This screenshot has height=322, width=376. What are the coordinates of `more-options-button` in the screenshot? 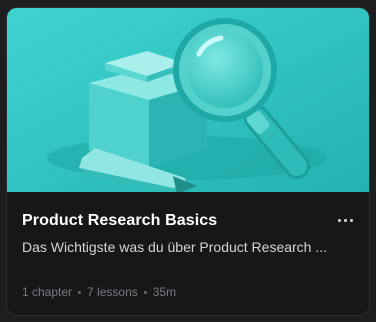 It's located at (345, 220).